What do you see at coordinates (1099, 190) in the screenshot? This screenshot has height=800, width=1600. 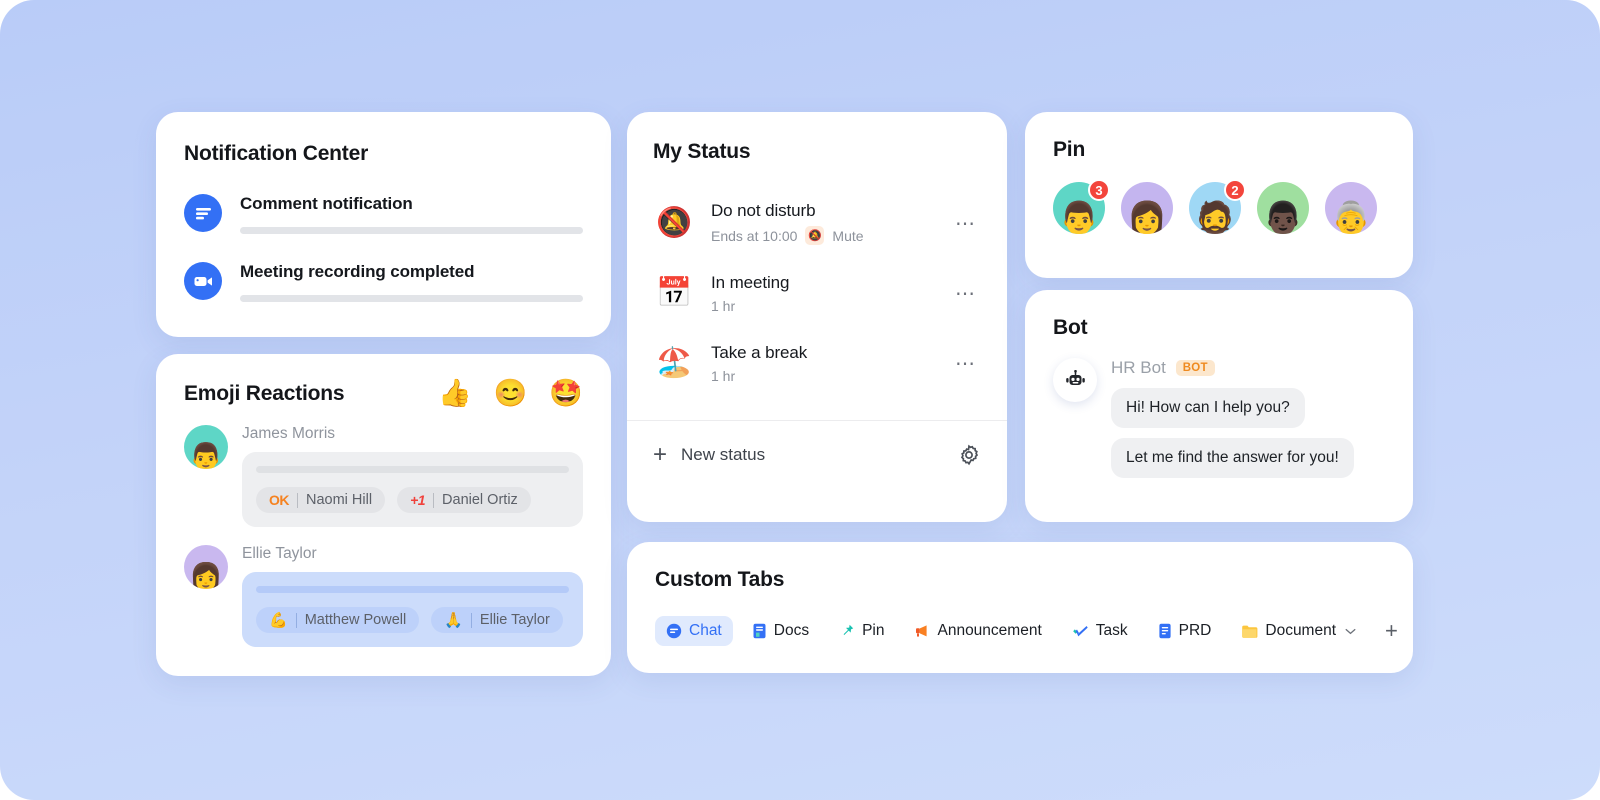 I see `unread-badge: 3` at bounding box center [1099, 190].